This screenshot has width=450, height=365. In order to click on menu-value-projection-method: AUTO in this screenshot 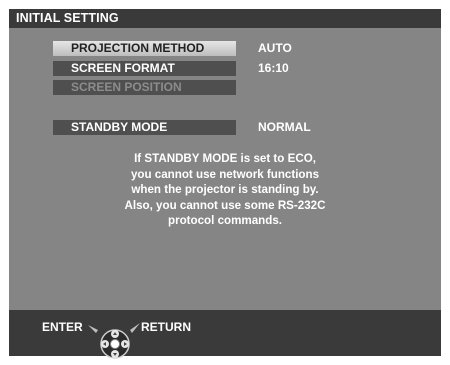, I will do `click(275, 48)`.